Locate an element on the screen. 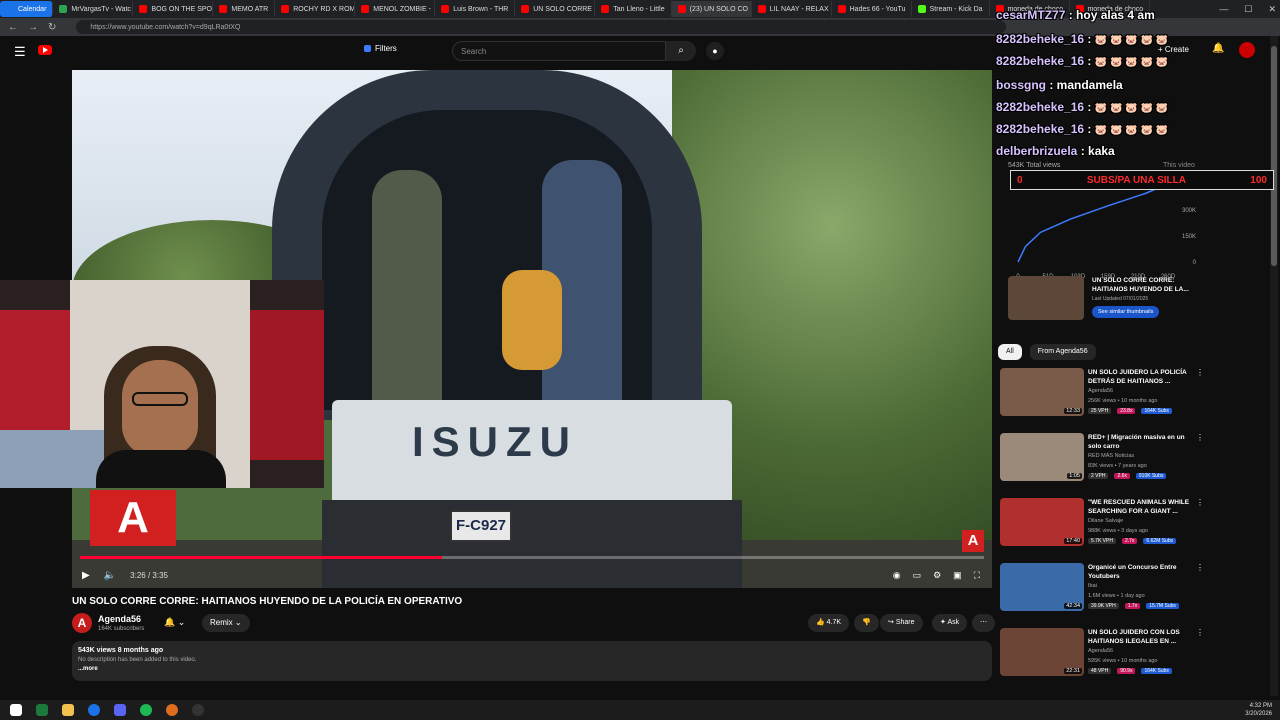 Image resolution: width=1280 pixels, height=720 pixels. scrollbar-thumb is located at coordinates (1274, 156).